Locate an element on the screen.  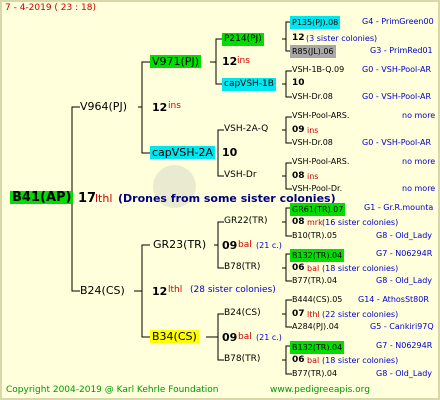
gen3-item: capVSH-1B is located at coordinates (249, 84).